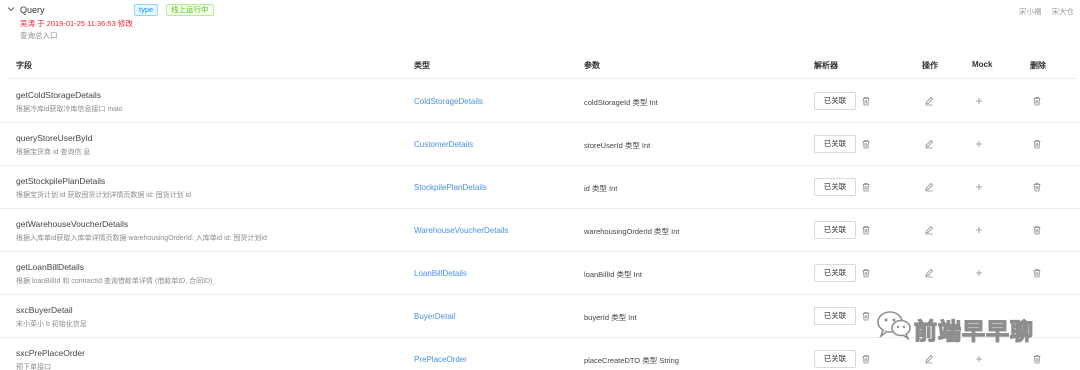 The width and height of the screenshot is (1080, 370). What do you see at coordinates (422, 65) in the screenshot?
I see `column-header-type: 类型` at bounding box center [422, 65].